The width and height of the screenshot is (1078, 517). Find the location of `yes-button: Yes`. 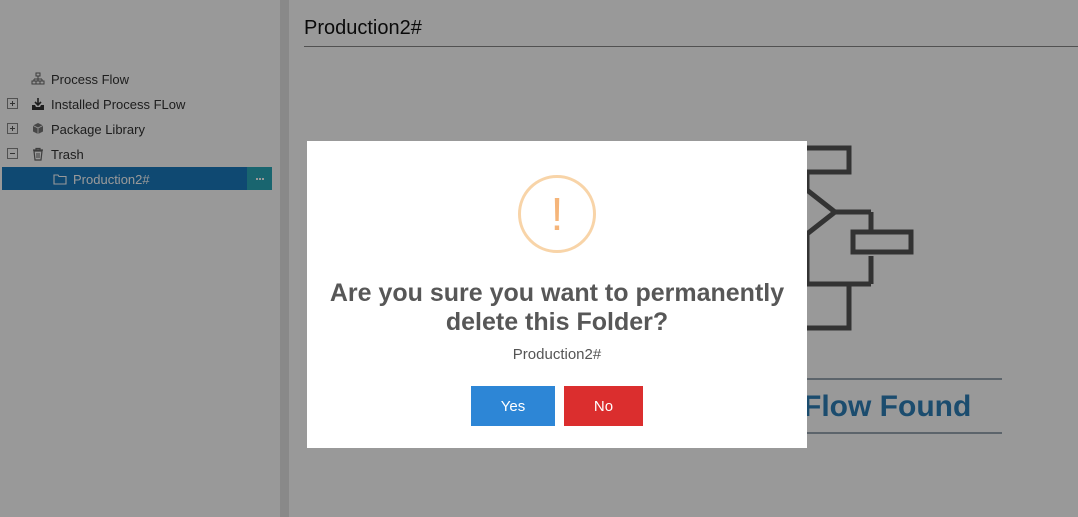

yes-button: Yes is located at coordinates (513, 406).